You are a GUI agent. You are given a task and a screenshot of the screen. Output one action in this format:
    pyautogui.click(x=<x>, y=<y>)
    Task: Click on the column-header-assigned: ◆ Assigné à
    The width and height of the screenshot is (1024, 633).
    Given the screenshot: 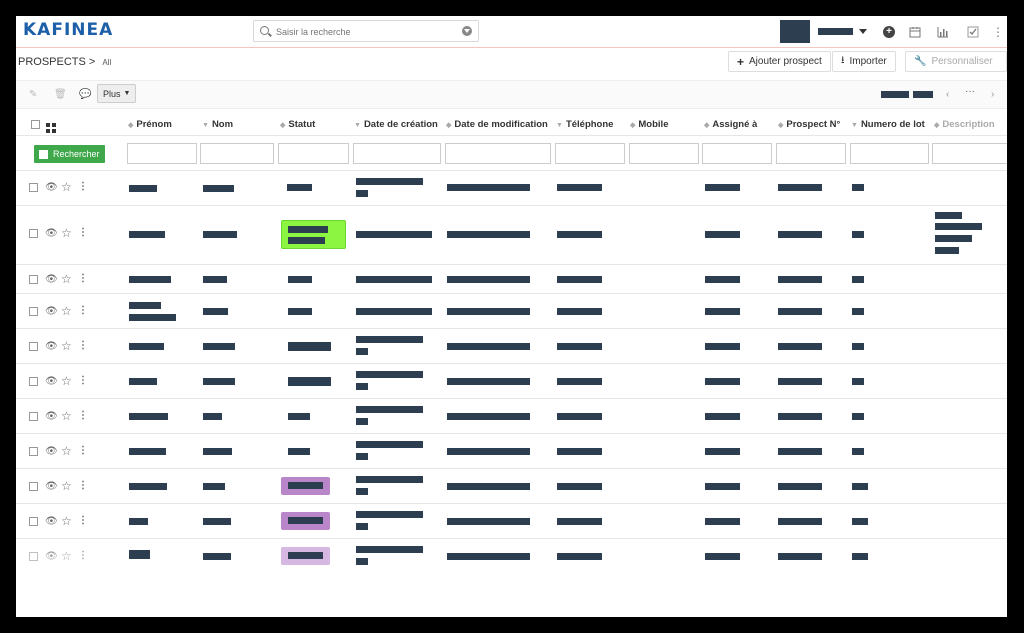 What is the action you would take?
    pyautogui.click(x=730, y=124)
    